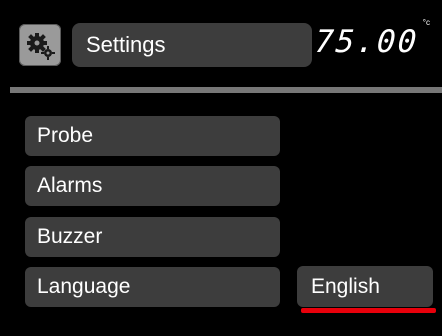 The image size is (442, 336). I want to click on language-value-button: English, so click(365, 286).